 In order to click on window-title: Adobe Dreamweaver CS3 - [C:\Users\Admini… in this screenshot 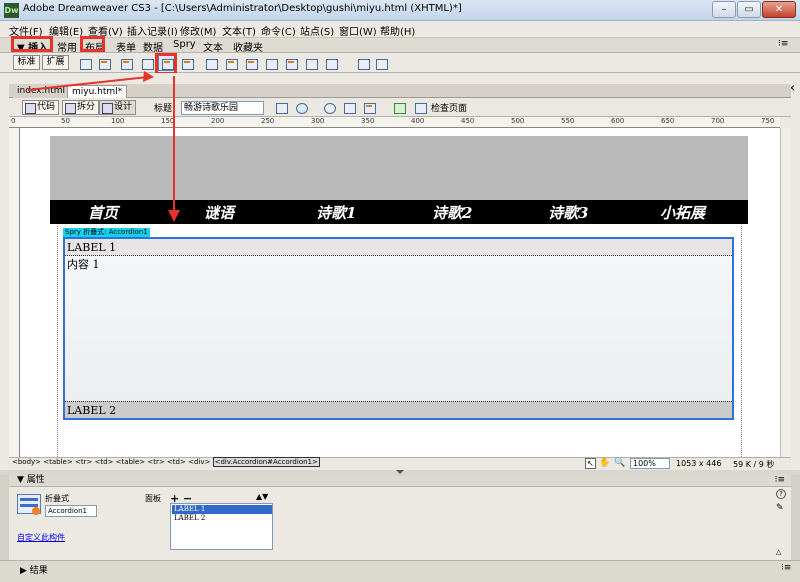, I will do `click(242, 8)`.